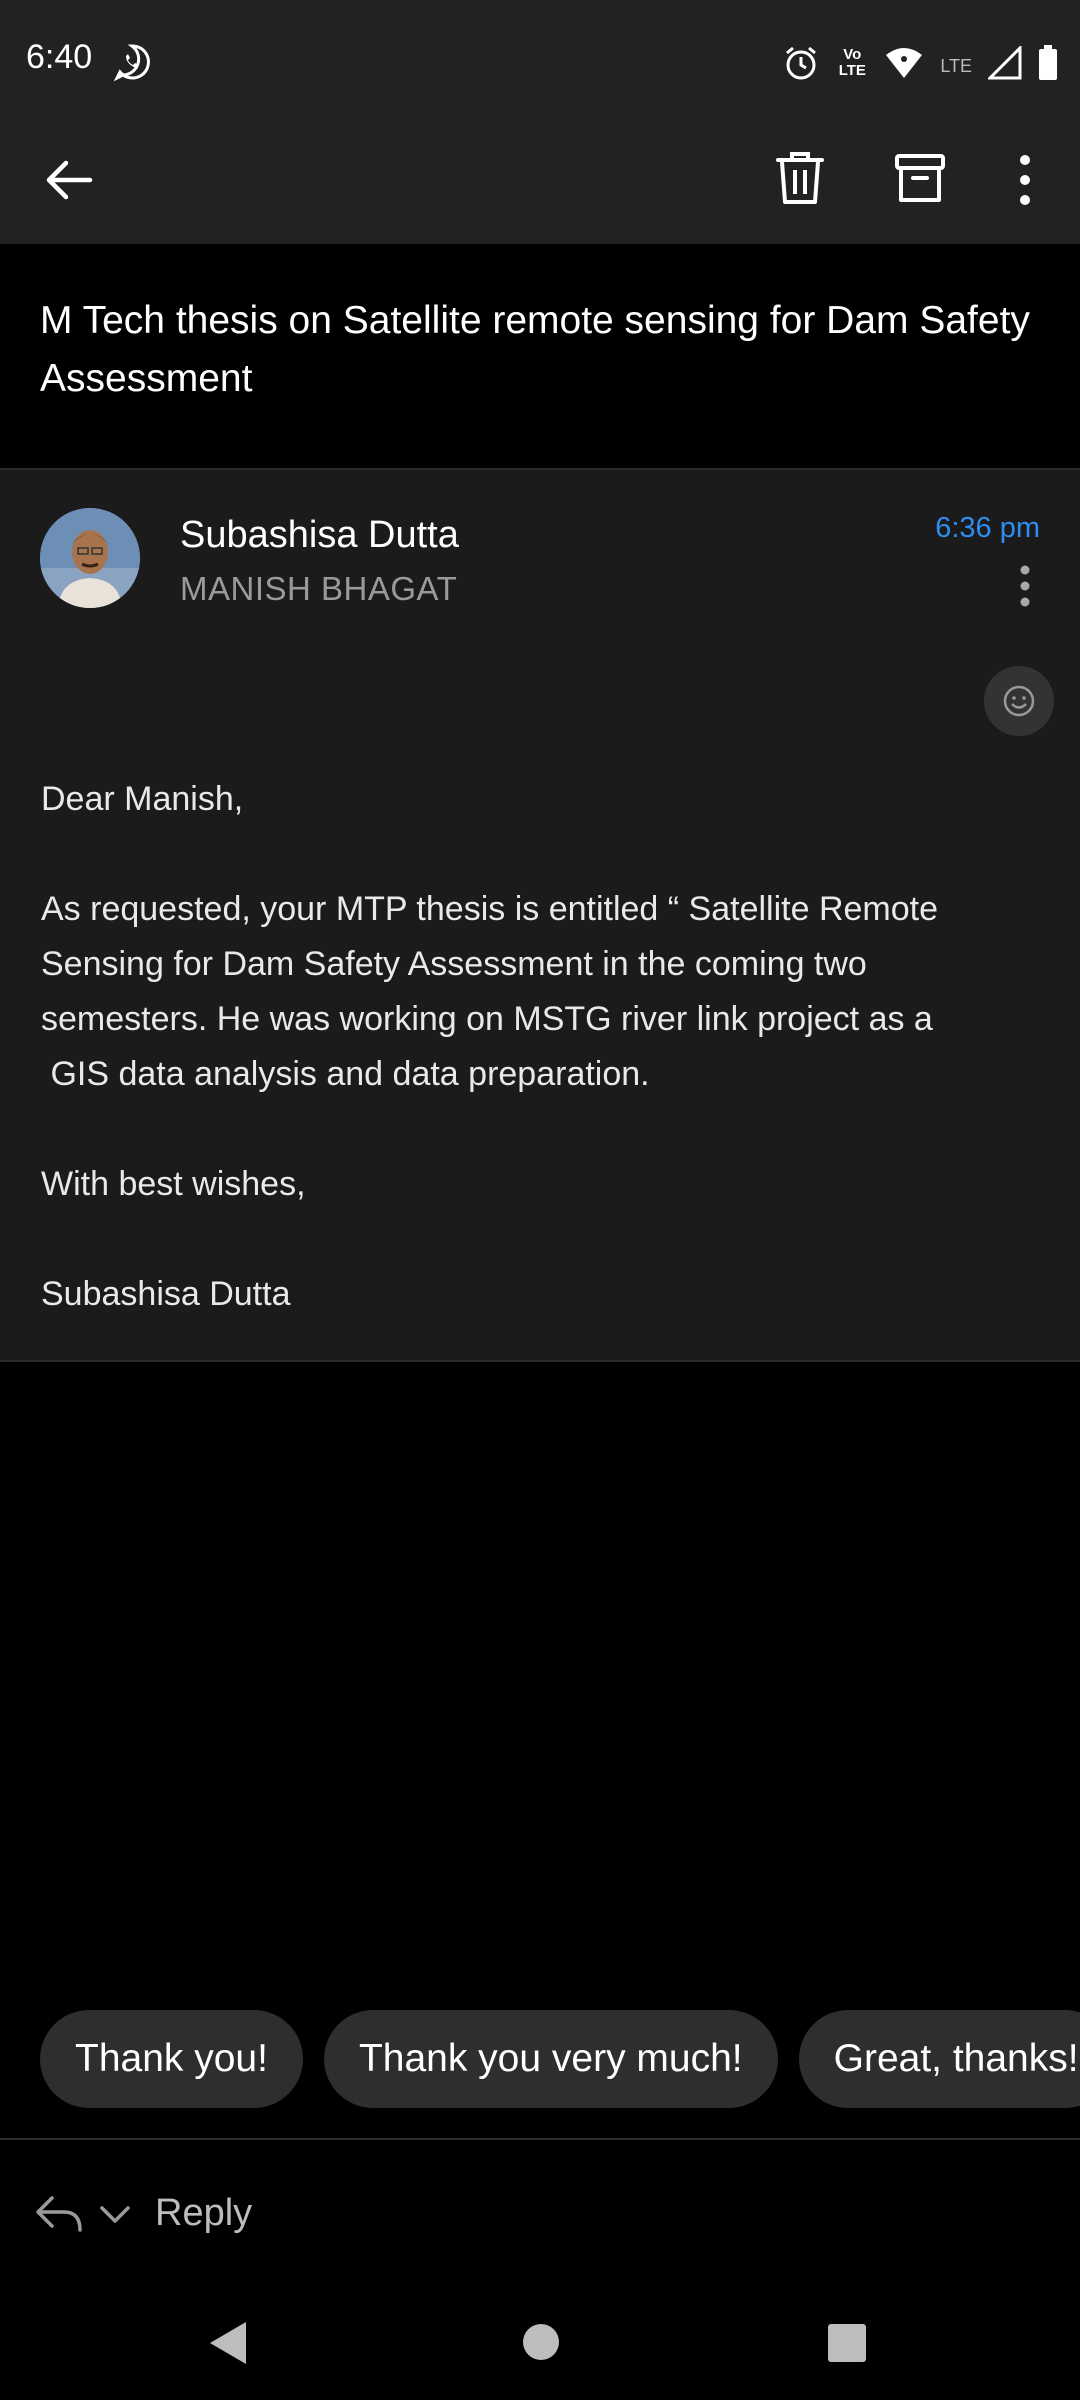 This screenshot has width=1080, height=2400. I want to click on recipient-name: MANISH BHAGAT, so click(318, 589).